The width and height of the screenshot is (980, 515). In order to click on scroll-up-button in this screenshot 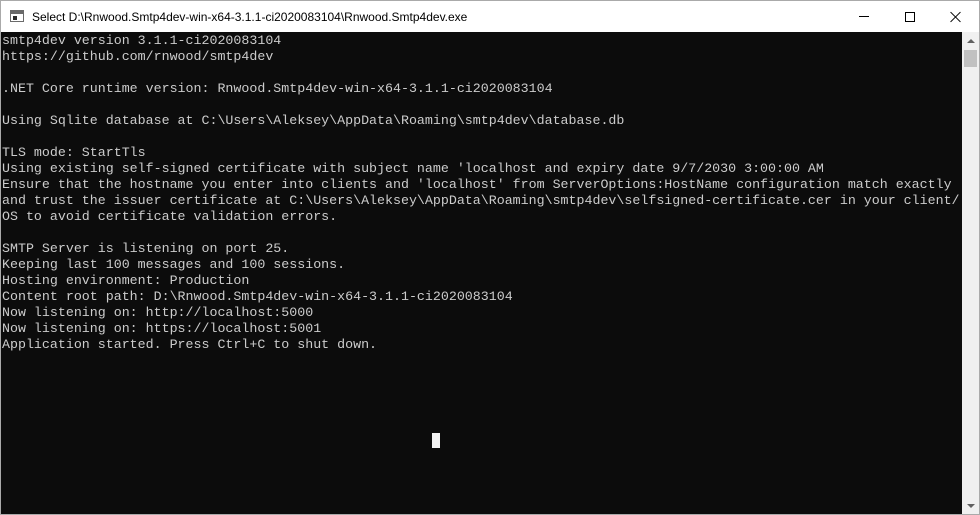, I will do `click(970, 40)`.